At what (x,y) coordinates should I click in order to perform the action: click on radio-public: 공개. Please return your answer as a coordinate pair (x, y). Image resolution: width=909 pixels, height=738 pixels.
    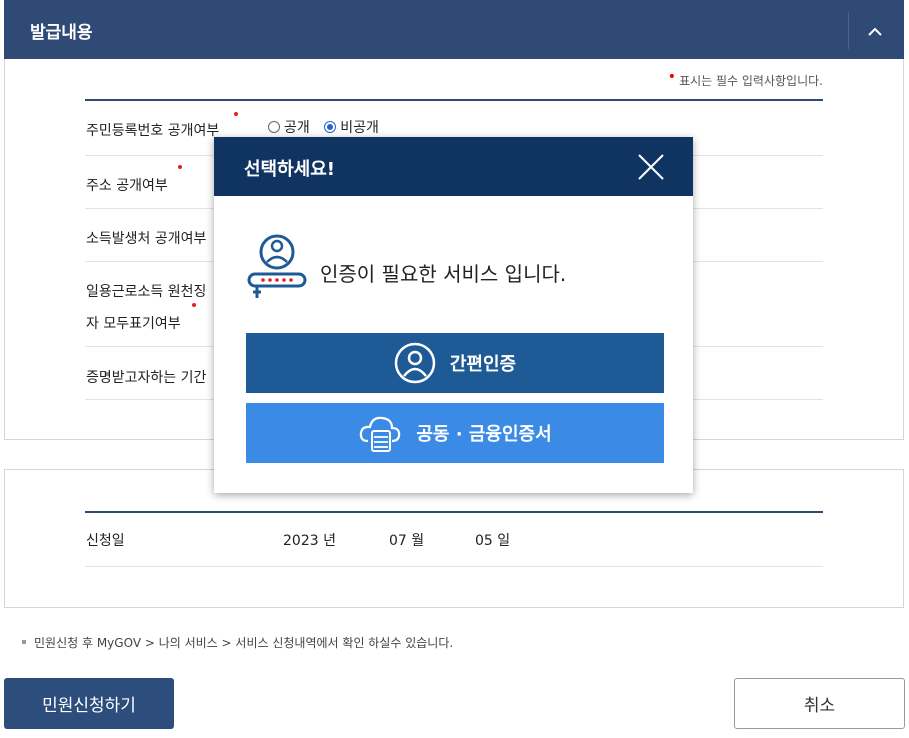
    Looking at the image, I should click on (289, 128).